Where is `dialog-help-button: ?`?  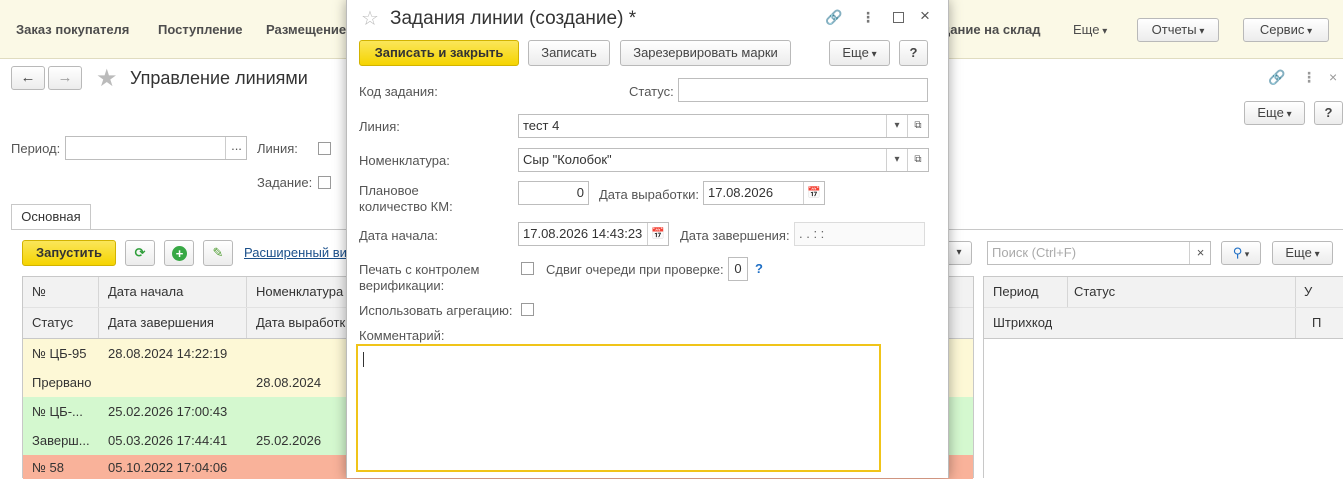
dialog-help-button: ? is located at coordinates (913, 53).